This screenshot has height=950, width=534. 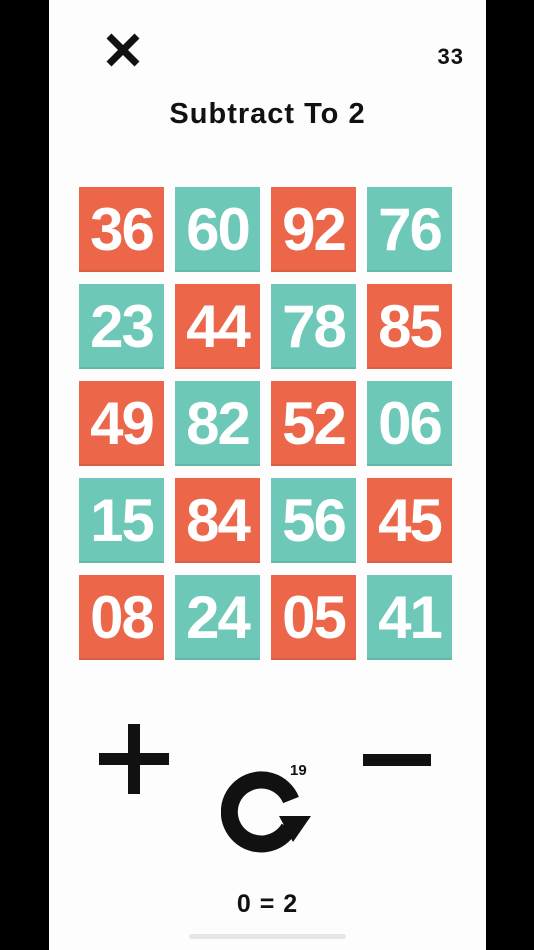 I want to click on number-tile: 24, so click(x=217, y=617).